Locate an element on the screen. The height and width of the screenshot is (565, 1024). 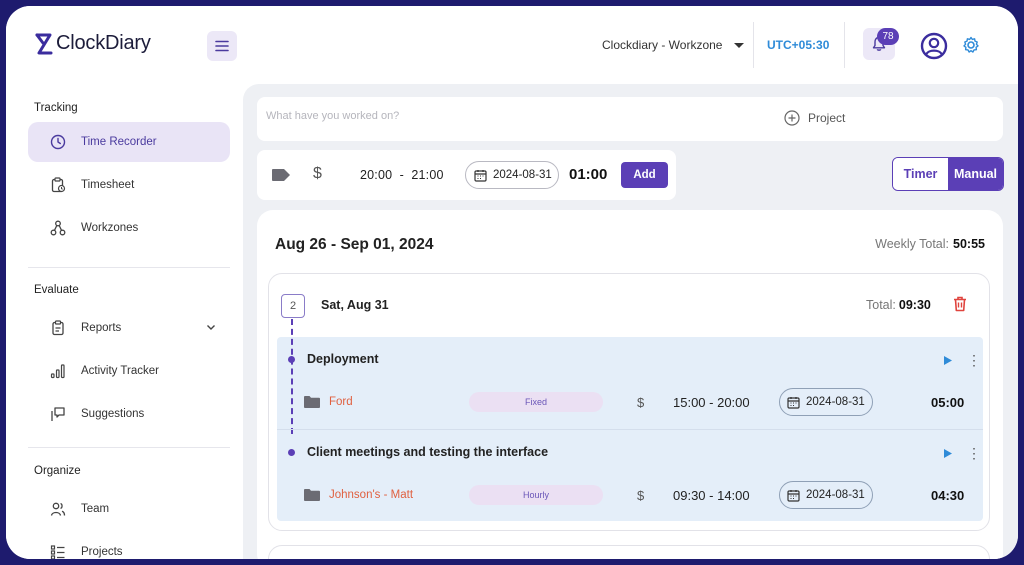
sidebar-section-organize: Organize is located at coordinates (57, 471).